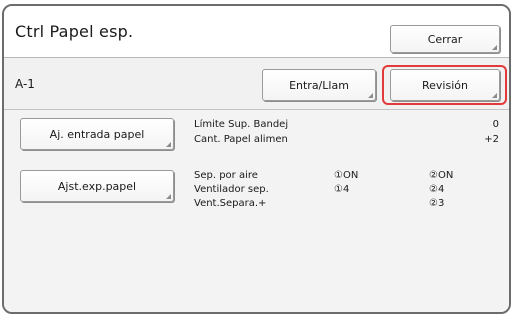  Describe the element at coordinates (495, 124) in the screenshot. I see `feed-row-value: 0` at that location.